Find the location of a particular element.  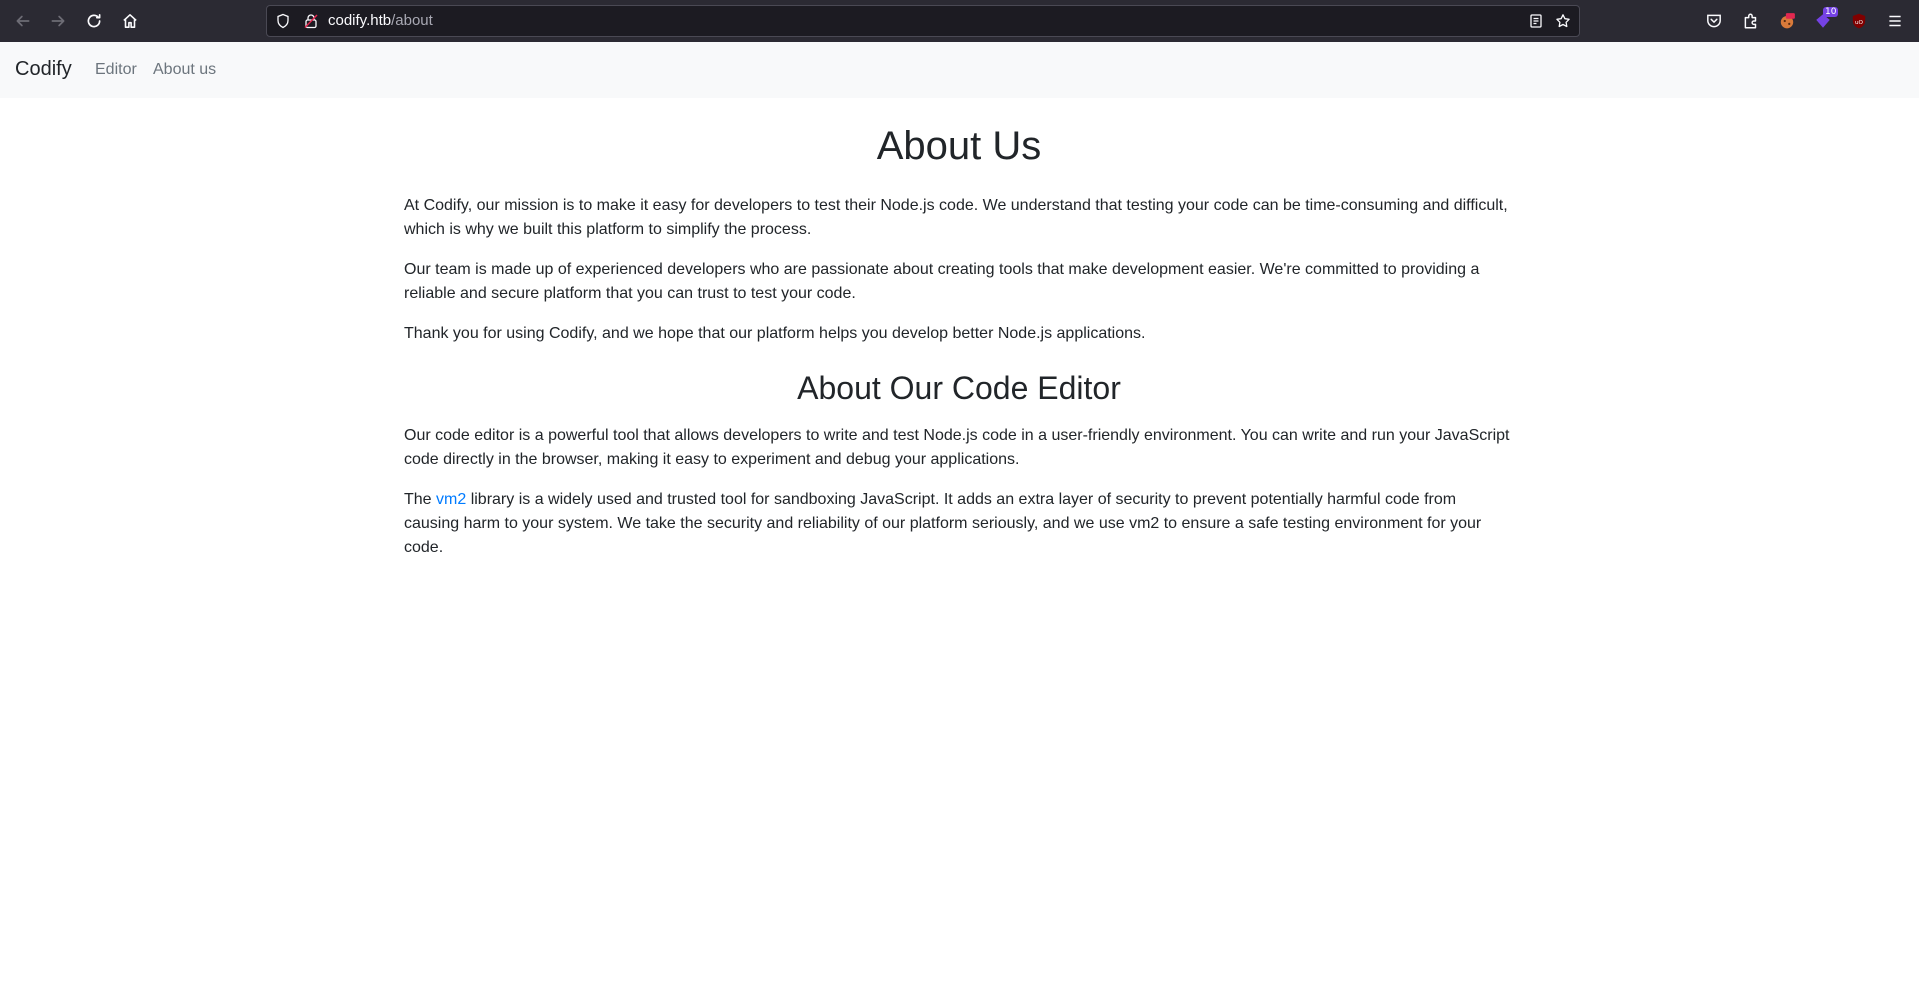

bookmark-star-icon is located at coordinates (1563, 21).